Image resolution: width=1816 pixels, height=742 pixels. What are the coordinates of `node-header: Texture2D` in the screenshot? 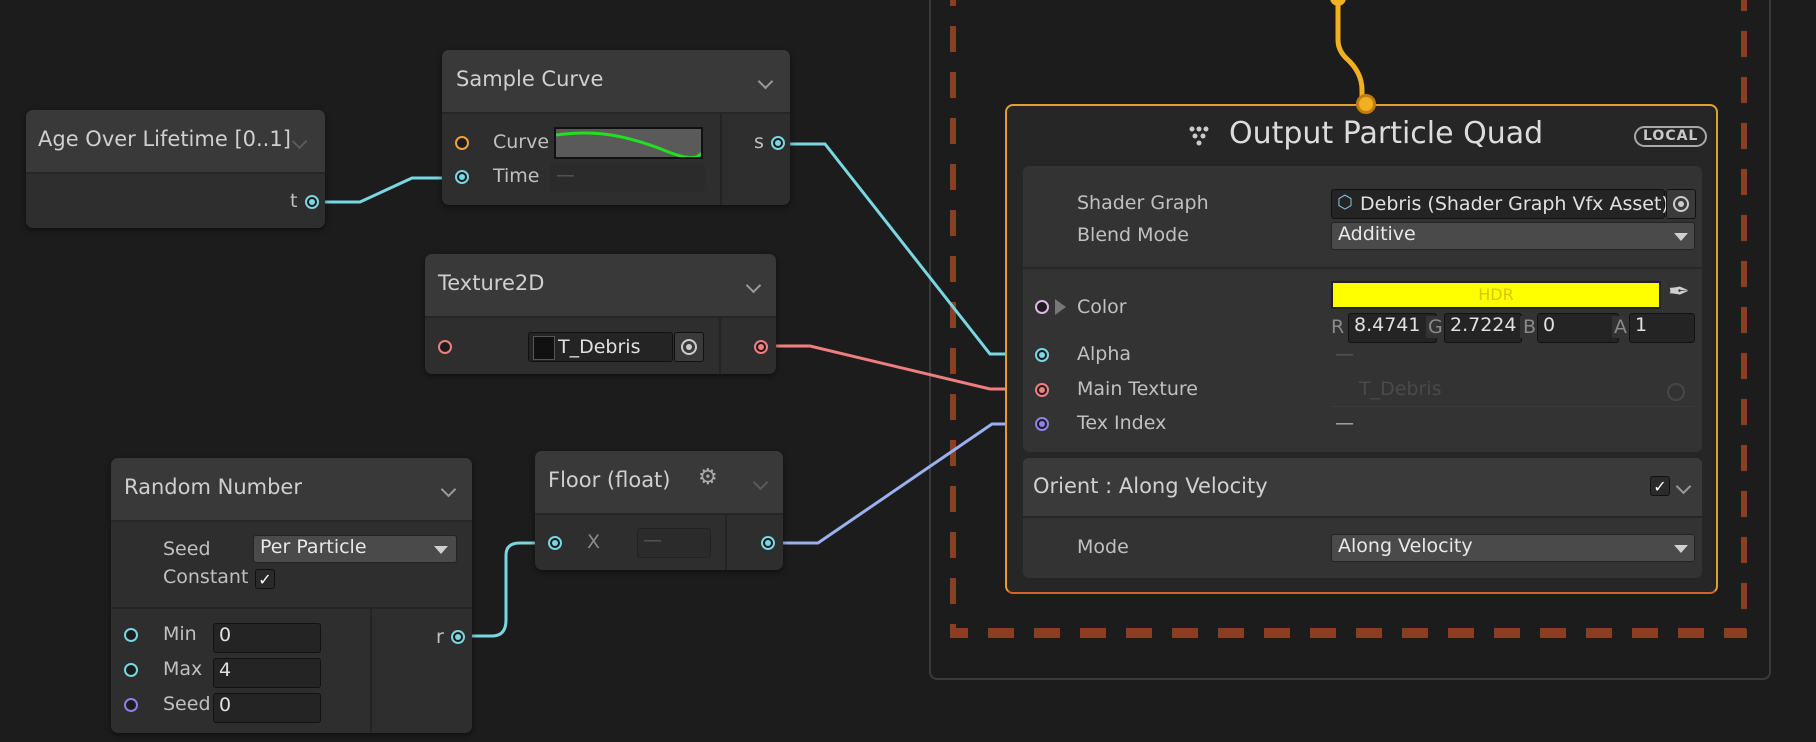 It's located at (600, 286).